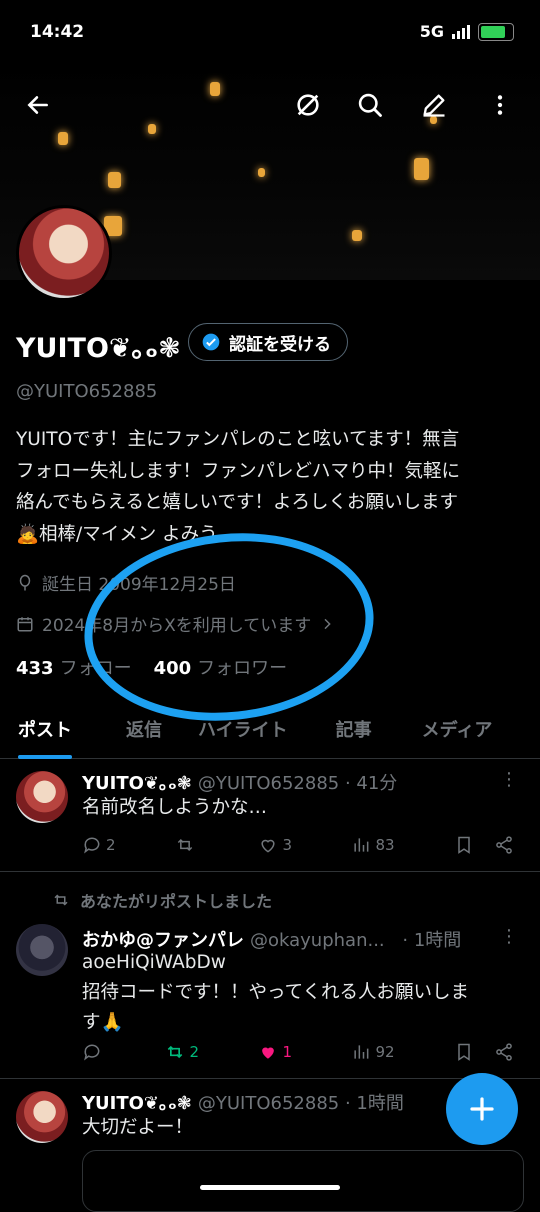 The image size is (540, 1212). I want to click on profile-tabs: ポスト 返信 ハイライト 記事 メディア, so click(270, 729).